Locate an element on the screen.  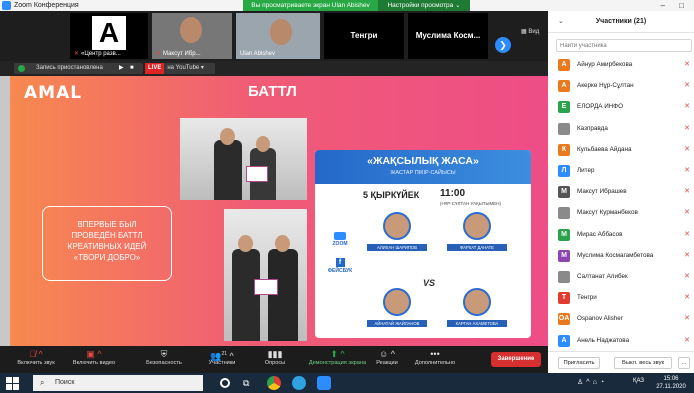
participant-row: Салтанат Алибек ✕ is located at coordinates (621, 277).